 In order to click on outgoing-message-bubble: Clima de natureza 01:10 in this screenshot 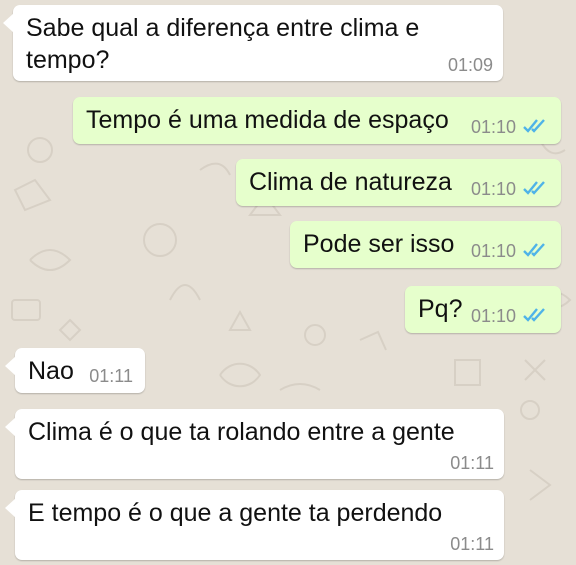, I will do `click(398, 182)`.